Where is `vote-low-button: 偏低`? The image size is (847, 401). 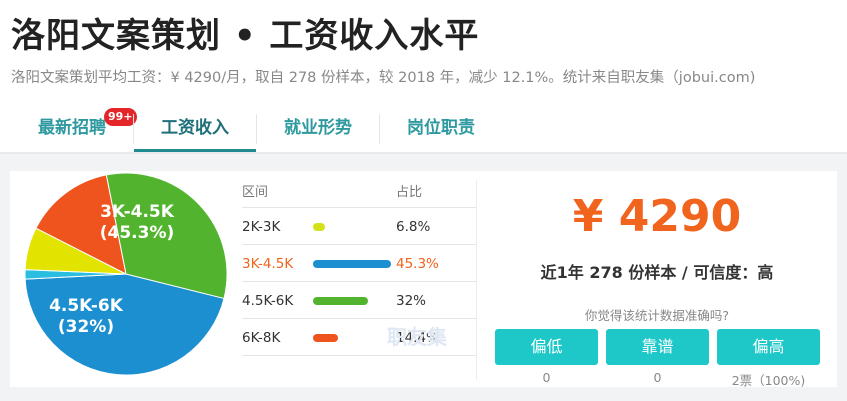
vote-low-button: 偏低 is located at coordinates (546, 347).